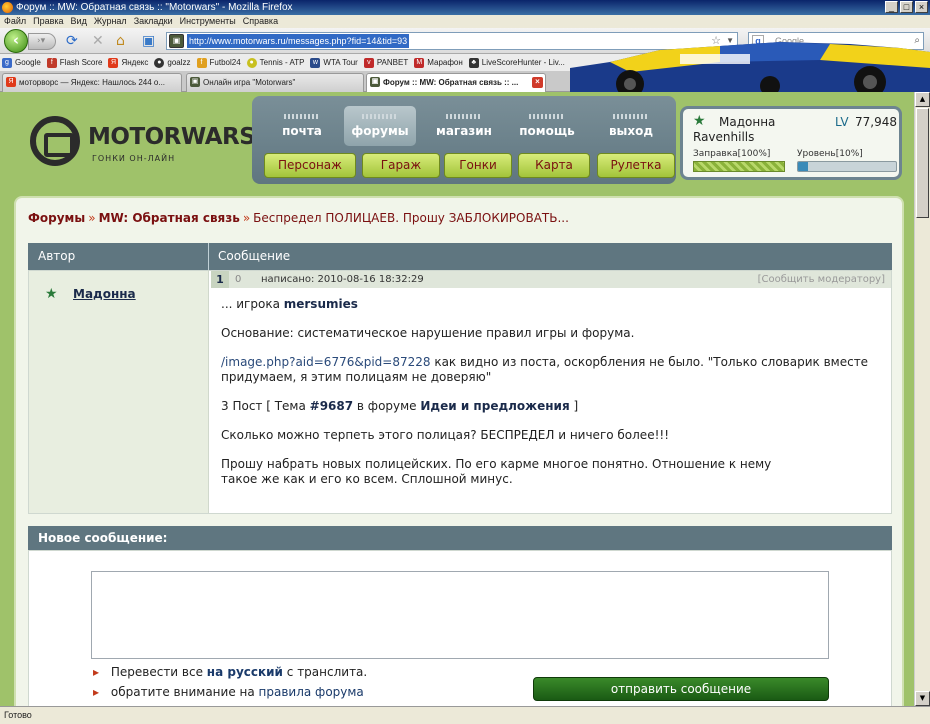  I want to click on nav-mail: почта, so click(302, 126).